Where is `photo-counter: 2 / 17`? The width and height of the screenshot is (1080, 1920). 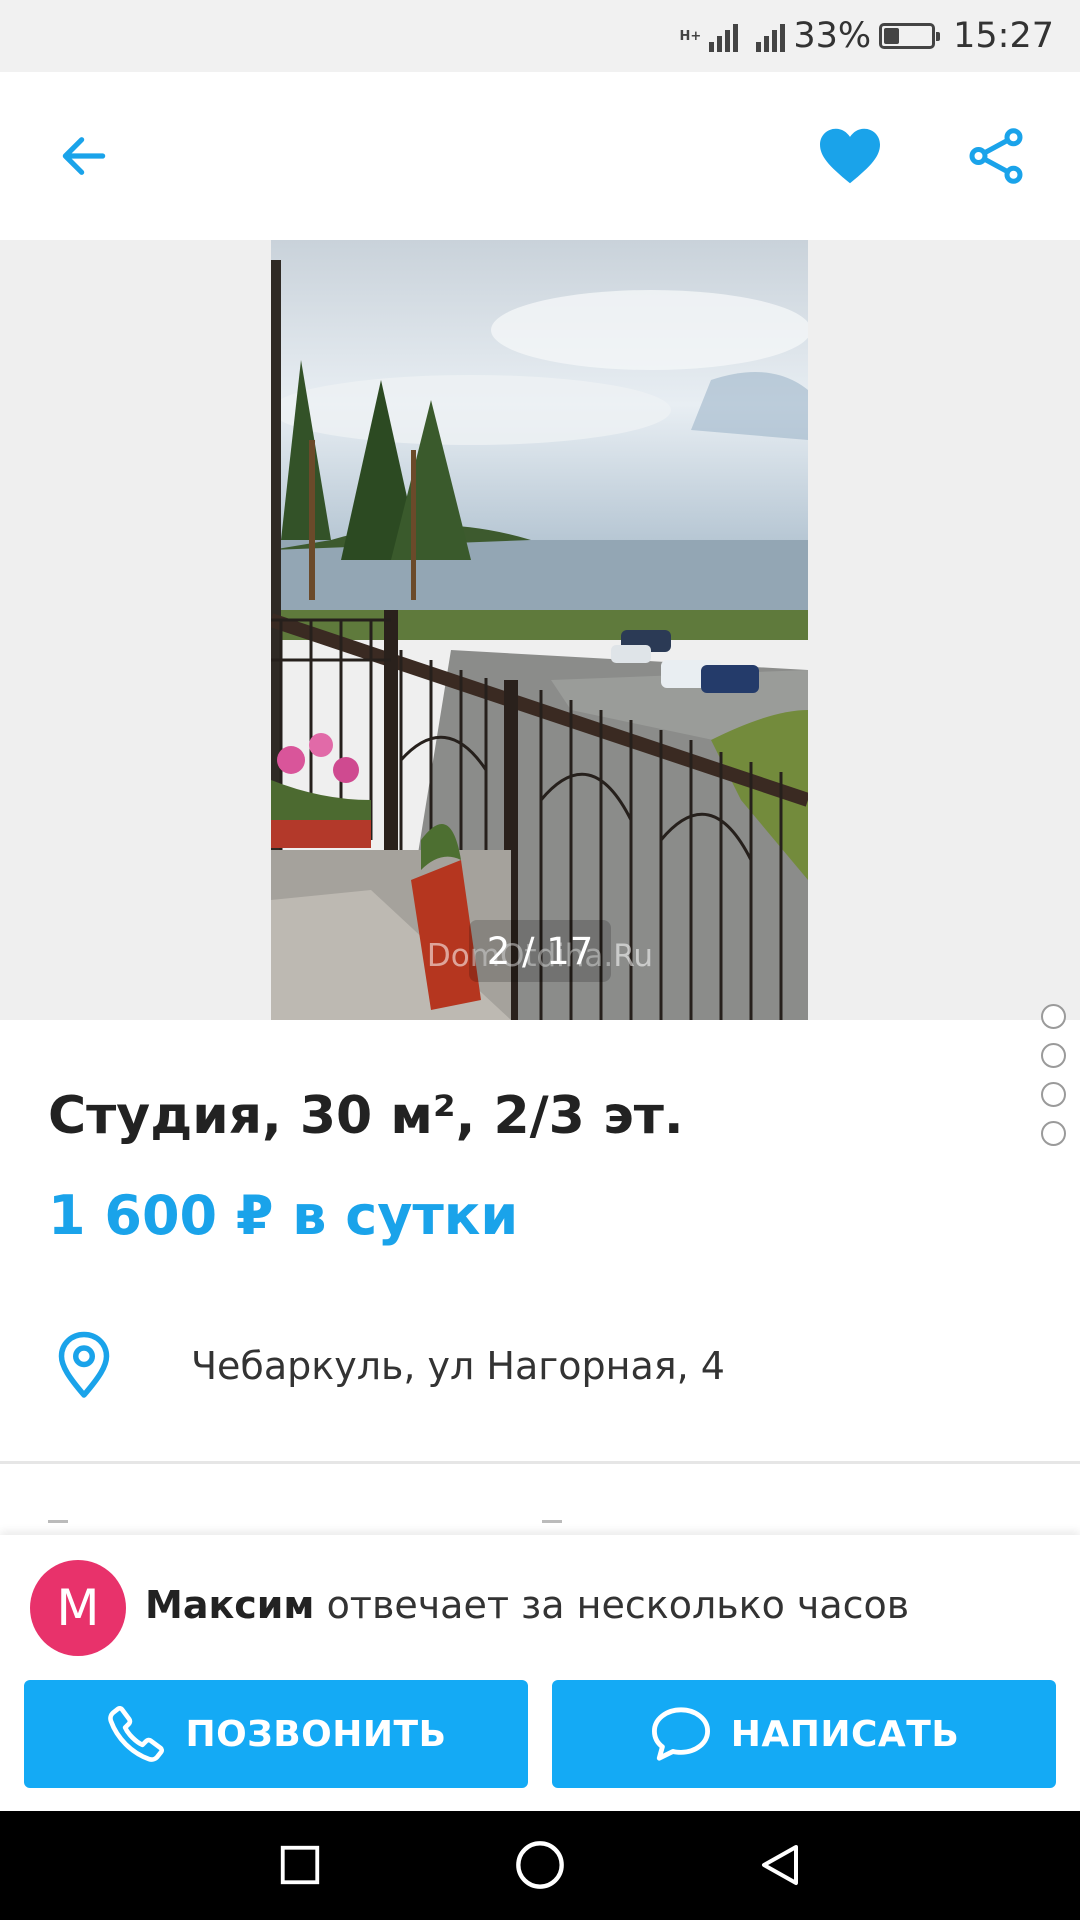
photo-counter: 2 / 17 is located at coordinates (540, 951).